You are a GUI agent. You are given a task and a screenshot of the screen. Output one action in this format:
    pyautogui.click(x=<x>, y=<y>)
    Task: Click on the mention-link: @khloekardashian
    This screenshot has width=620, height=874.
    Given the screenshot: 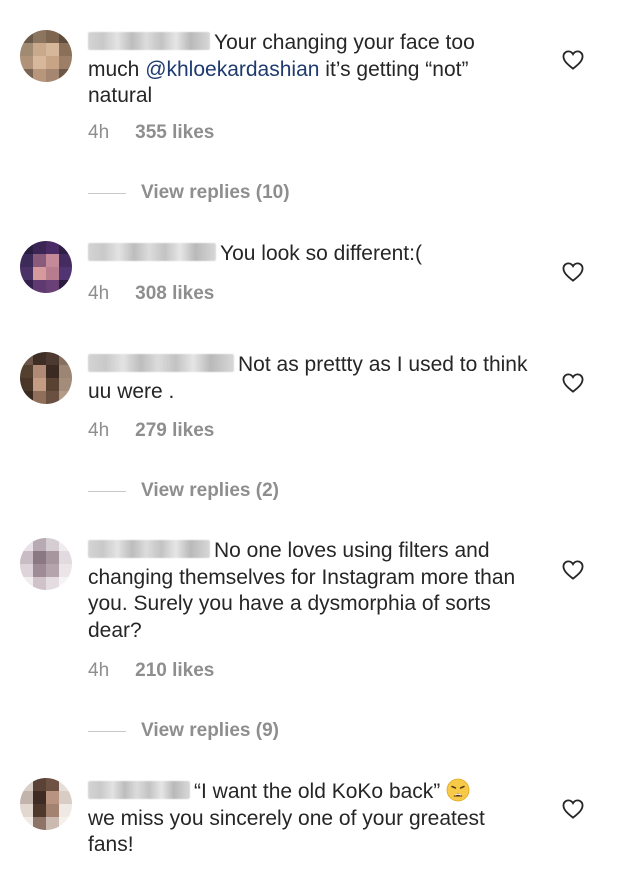 What is the action you would take?
    pyautogui.click(x=232, y=69)
    